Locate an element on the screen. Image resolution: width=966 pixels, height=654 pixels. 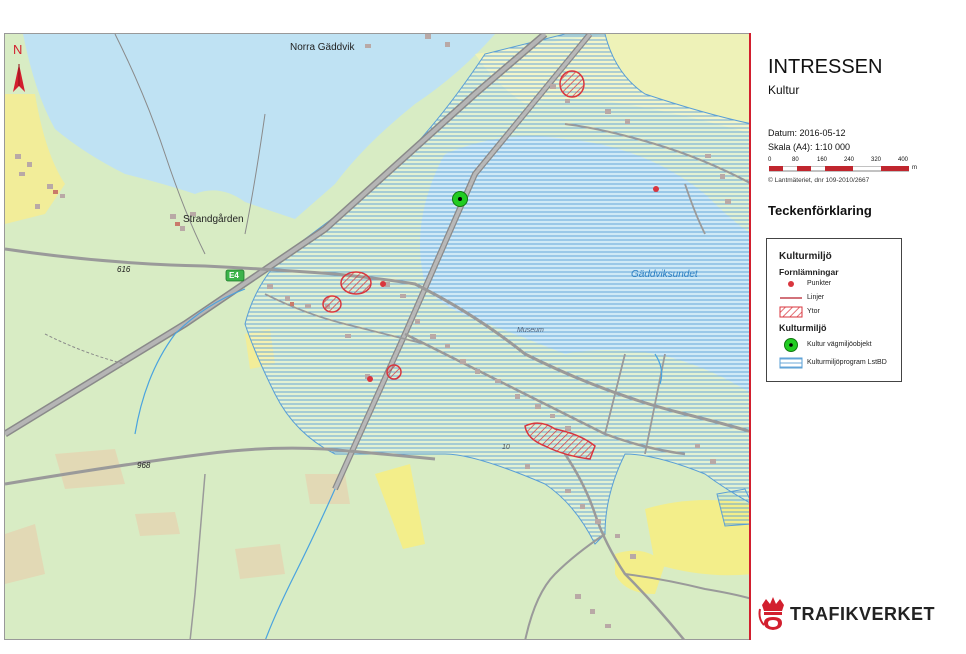
legend-areas-swatch is located at coordinates (791, 312).